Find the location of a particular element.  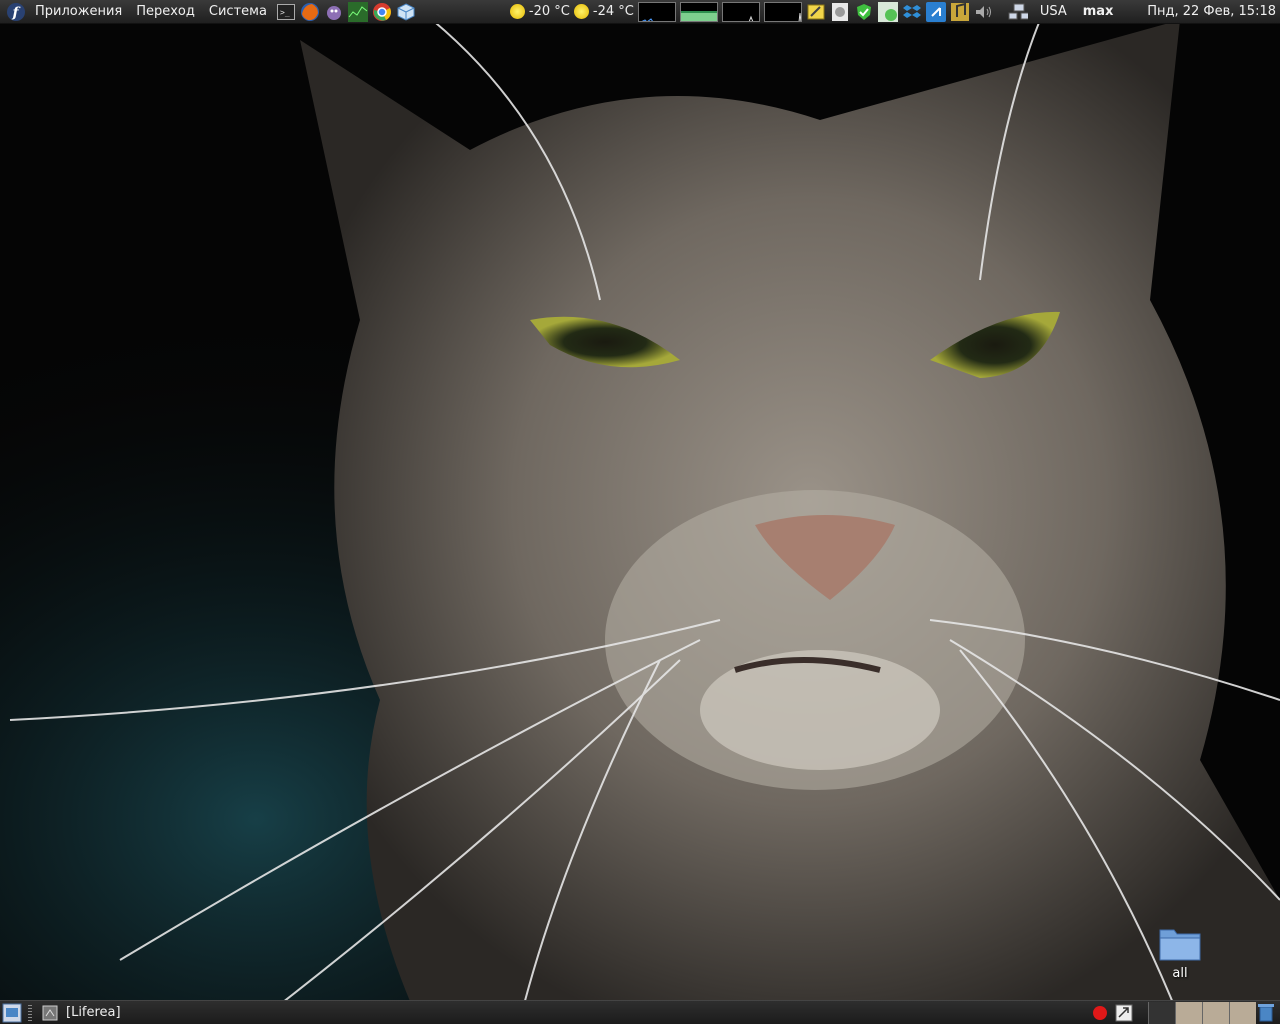

trash-icon is located at coordinates (1266, 1012).